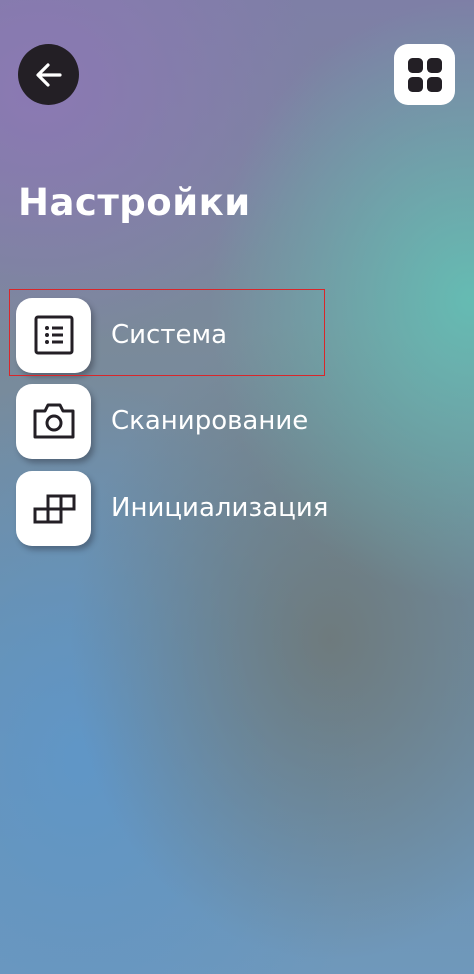 The height and width of the screenshot is (974, 474). What do you see at coordinates (134, 202) in the screenshot?
I see `page-title: Настройки` at bounding box center [134, 202].